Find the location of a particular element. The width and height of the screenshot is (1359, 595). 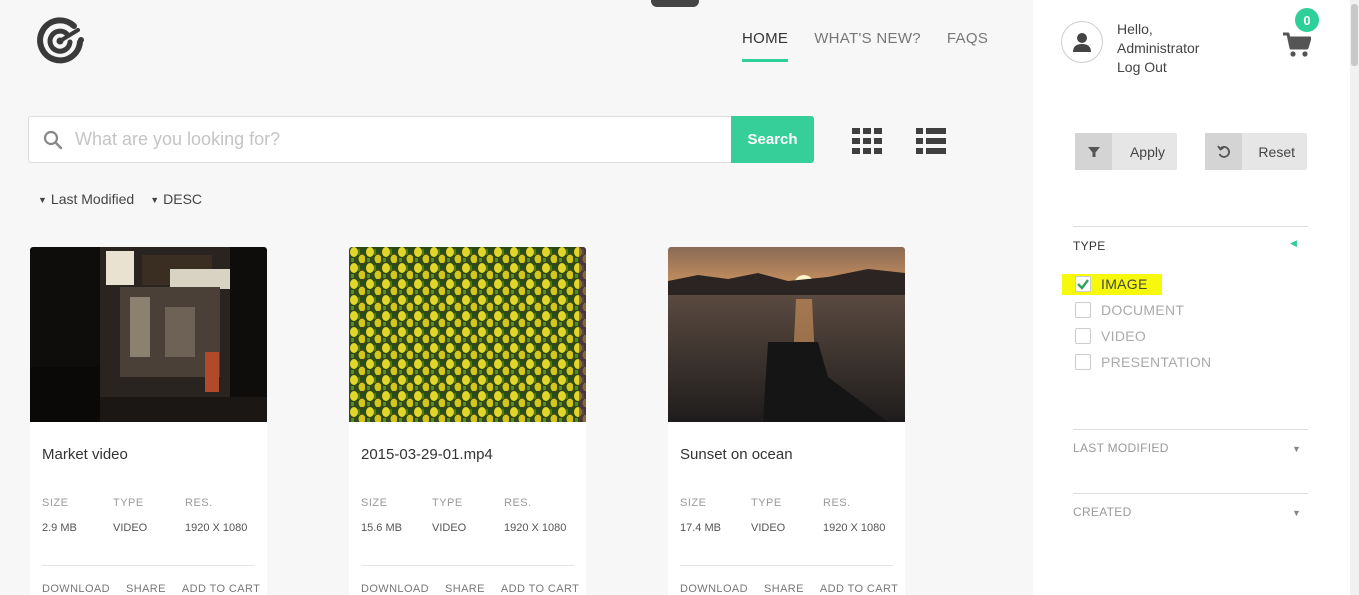

cart-icon is located at coordinates (1297, 45).